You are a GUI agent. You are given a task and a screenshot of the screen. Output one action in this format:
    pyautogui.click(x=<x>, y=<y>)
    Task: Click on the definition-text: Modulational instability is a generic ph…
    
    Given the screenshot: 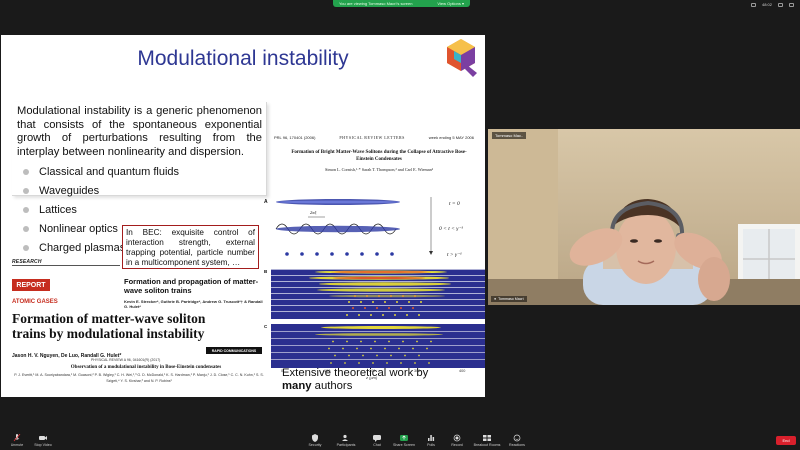 What is the action you would take?
    pyautogui.click(x=139, y=131)
    